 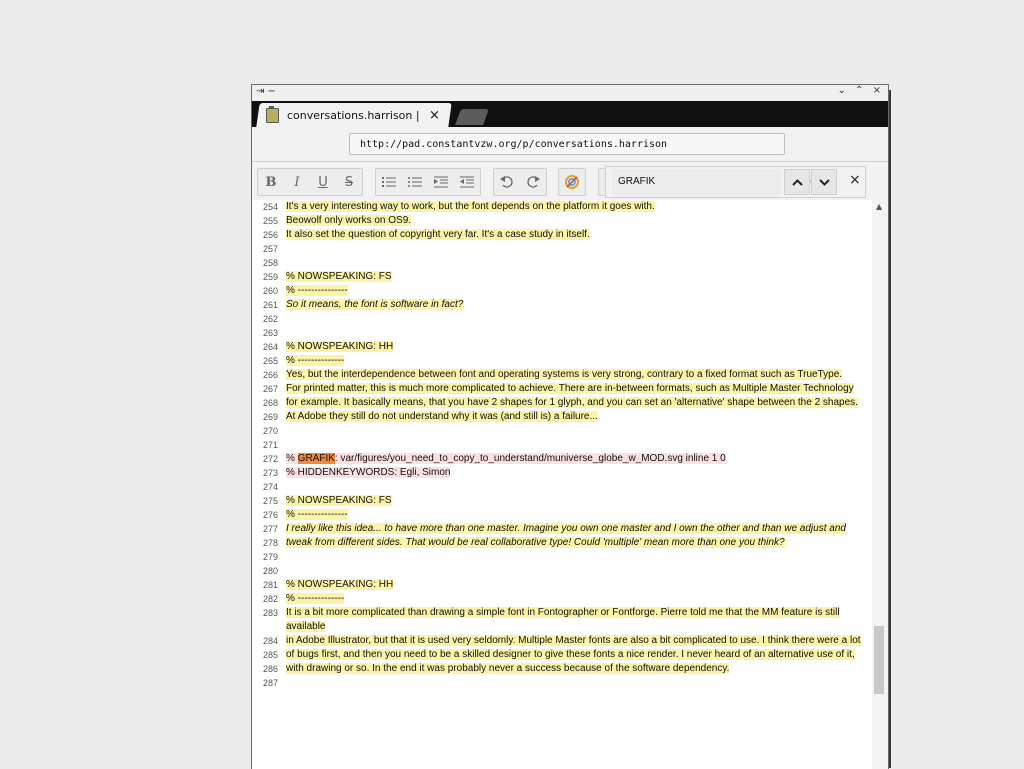 What do you see at coordinates (797, 182) in the screenshot?
I see `find-previous-button` at bounding box center [797, 182].